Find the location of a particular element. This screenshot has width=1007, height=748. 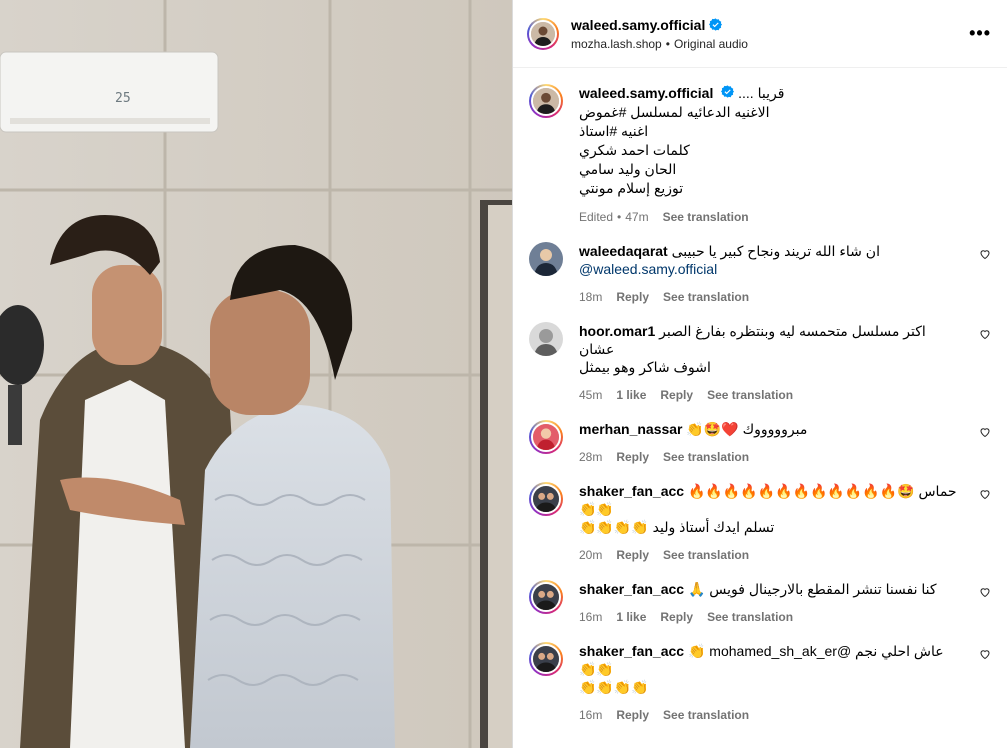

comment-username: waleedaqarat is located at coordinates (623, 251).